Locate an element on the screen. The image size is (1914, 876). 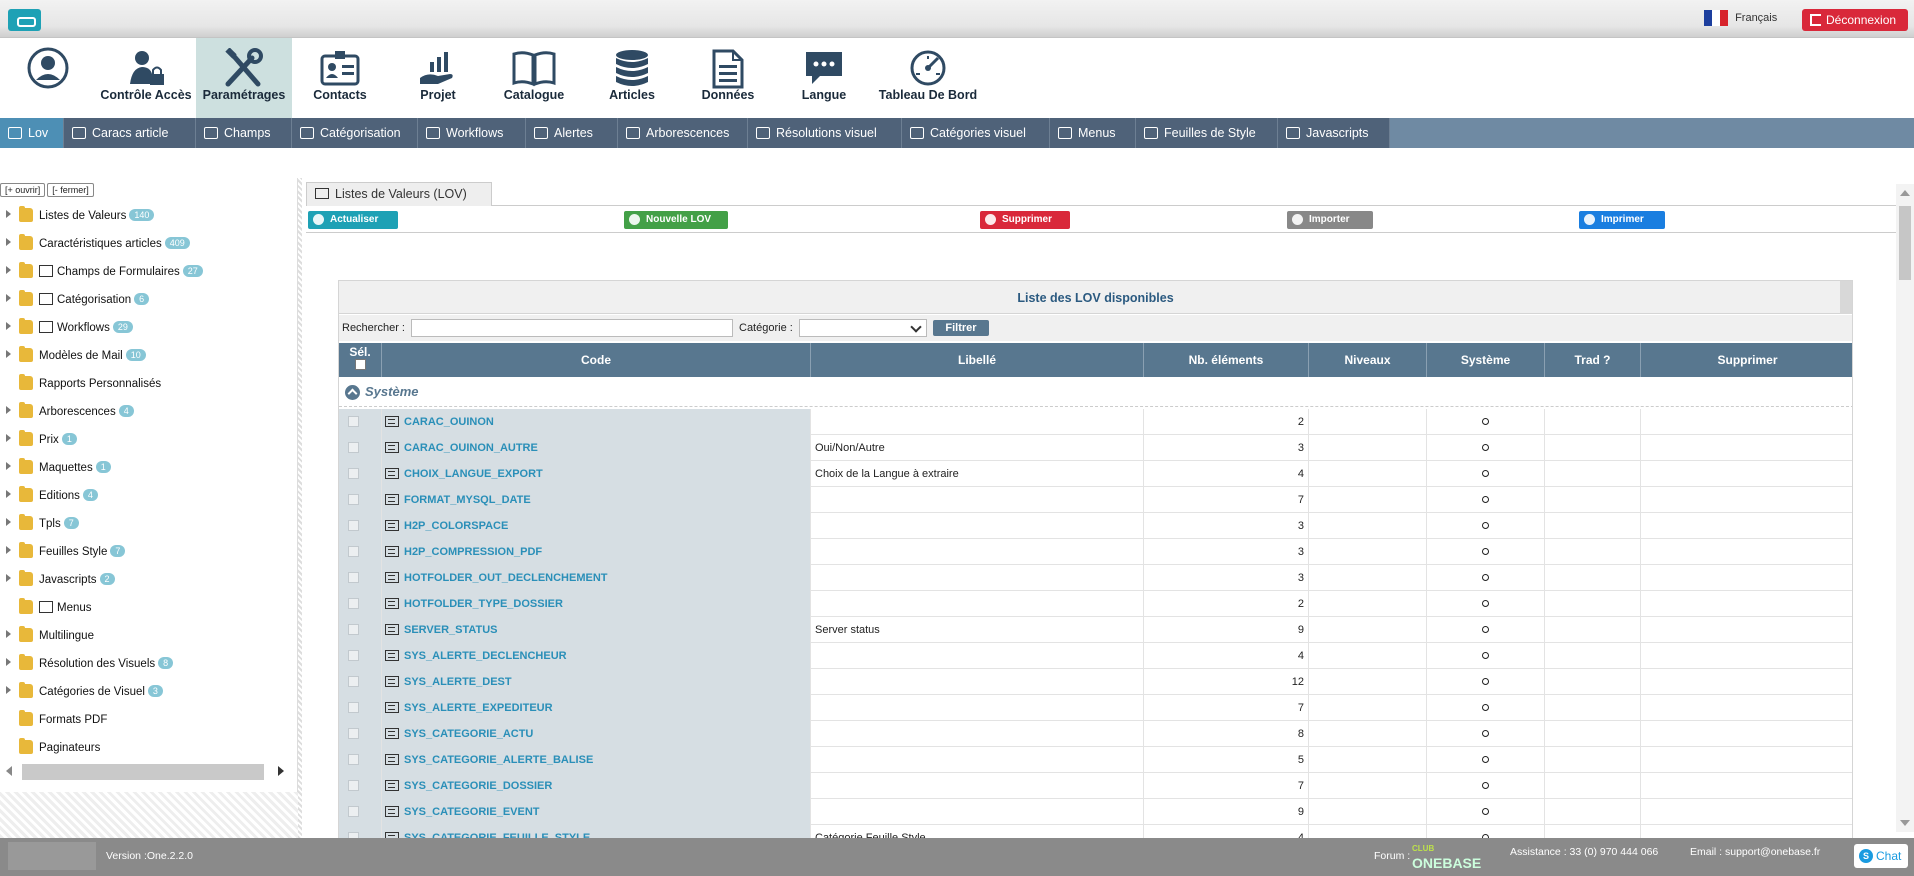
search-input is located at coordinates (572, 328).